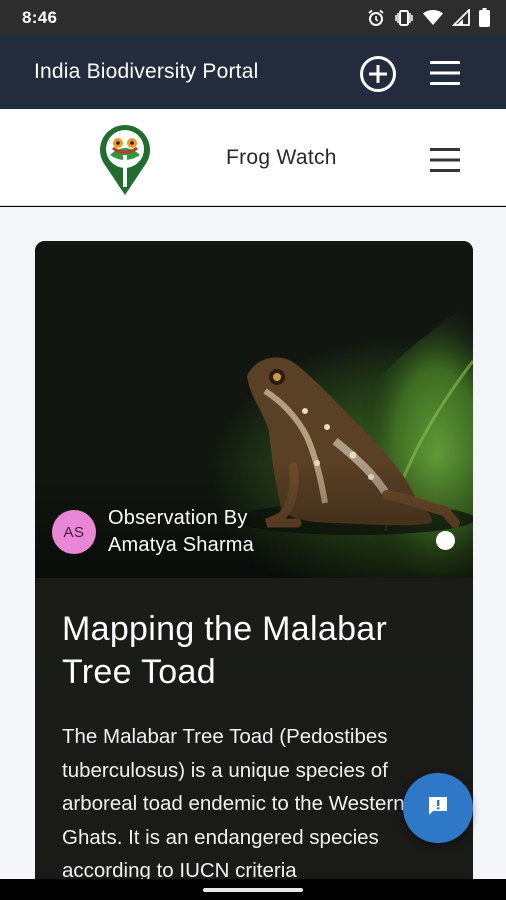 The height and width of the screenshot is (900, 506). I want to click on observer-label: Observation By, so click(178, 518).